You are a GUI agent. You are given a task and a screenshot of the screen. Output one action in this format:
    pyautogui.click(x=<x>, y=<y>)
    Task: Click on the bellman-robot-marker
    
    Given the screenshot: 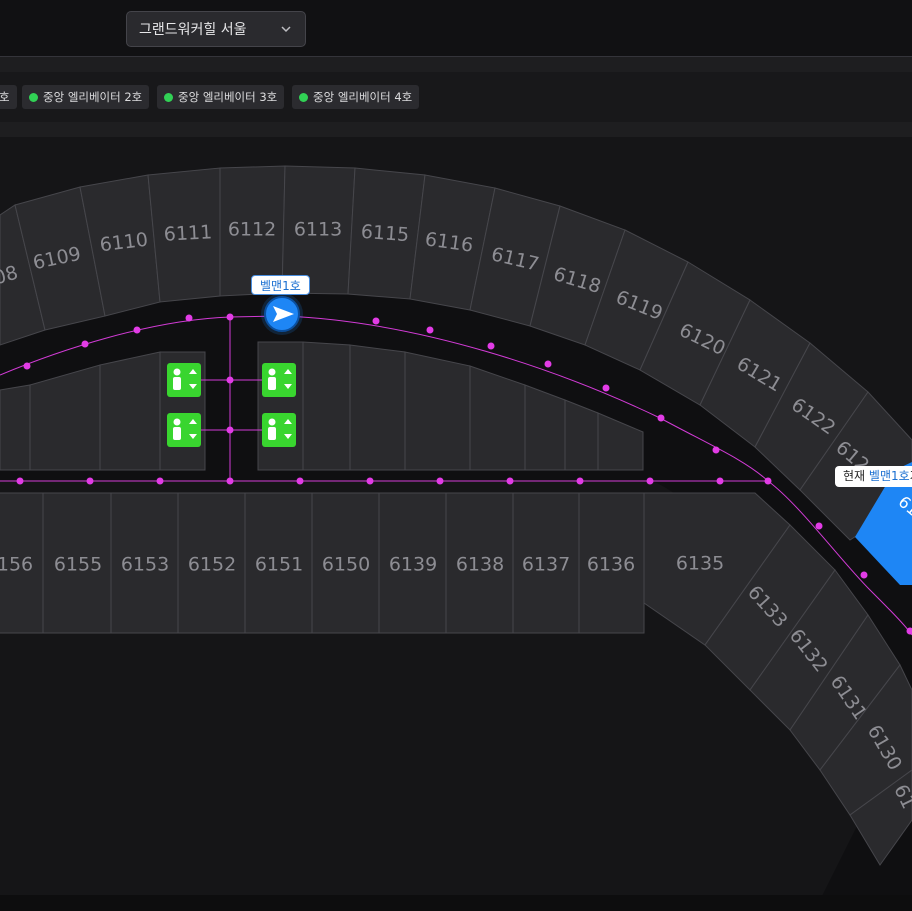 What is the action you would take?
    pyautogui.click(x=282, y=314)
    